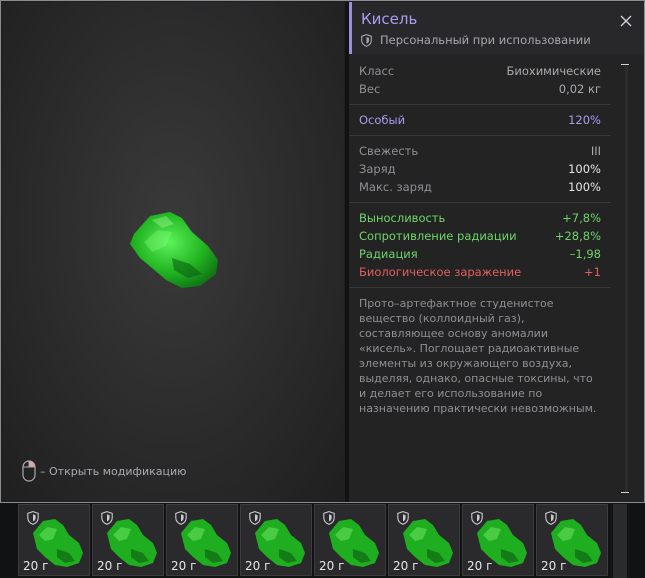 The height and width of the screenshot is (578, 645). What do you see at coordinates (480, 151) in the screenshot?
I see `stat-row-freshness: Свежесть III` at bounding box center [480, 151].